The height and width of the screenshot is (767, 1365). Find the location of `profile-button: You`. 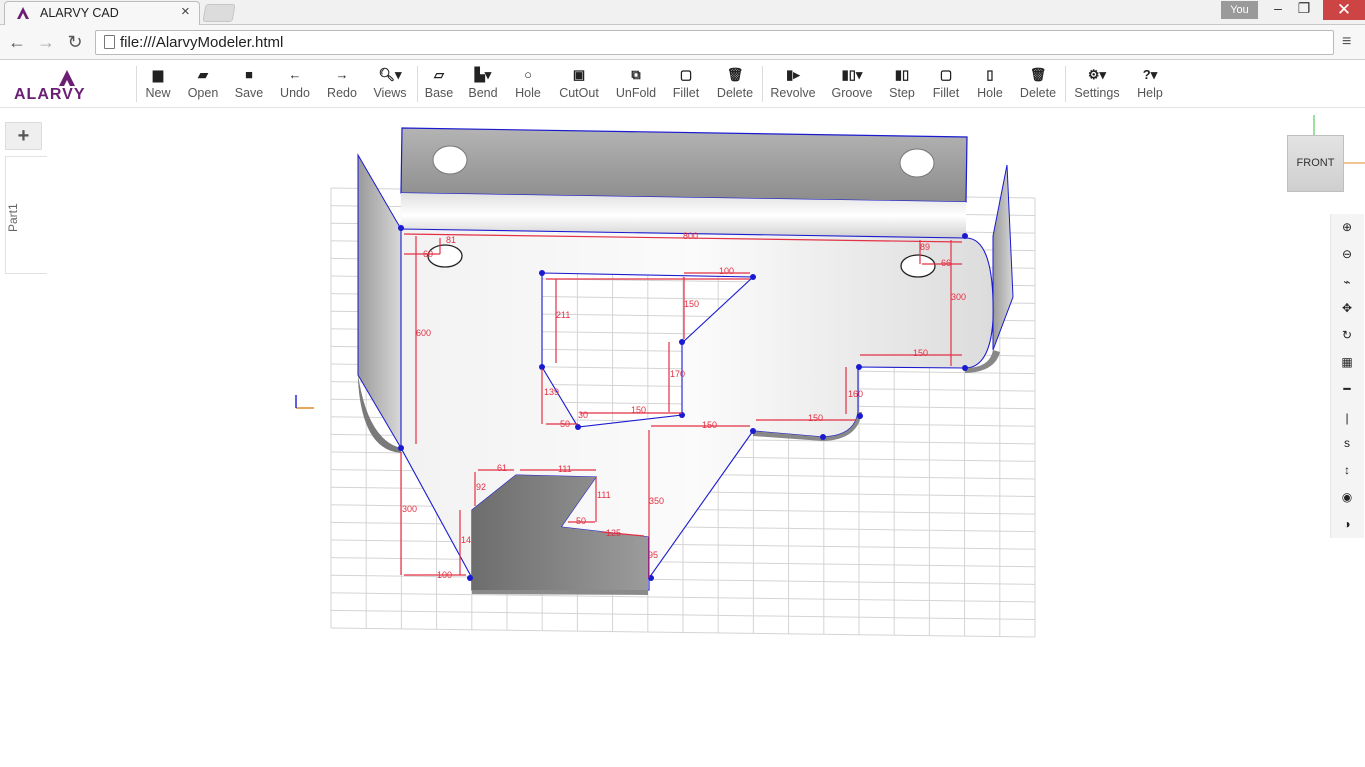

profile-button: You is located at coordinates (1239, 10).